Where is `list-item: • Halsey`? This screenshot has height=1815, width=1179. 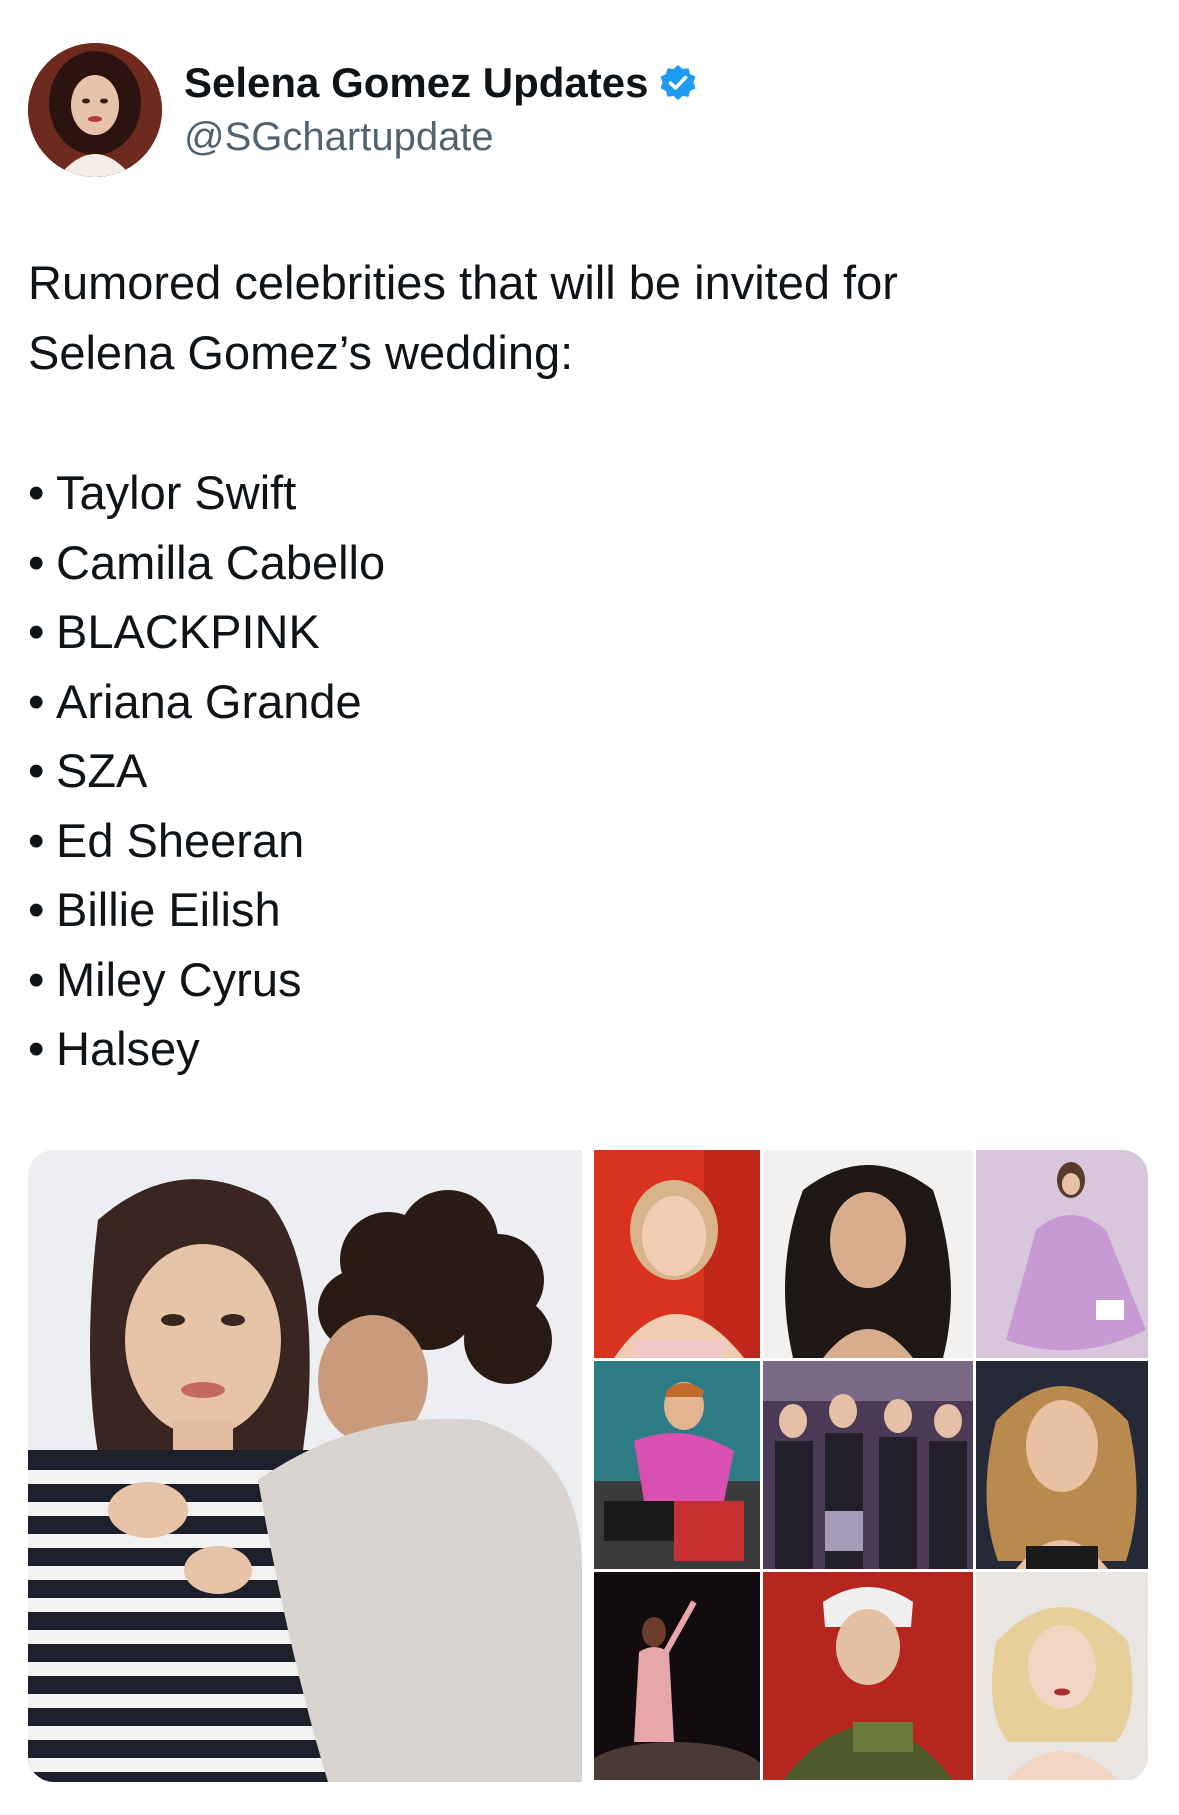
list-item: • Halsey is located at coordinates (588, 1049).